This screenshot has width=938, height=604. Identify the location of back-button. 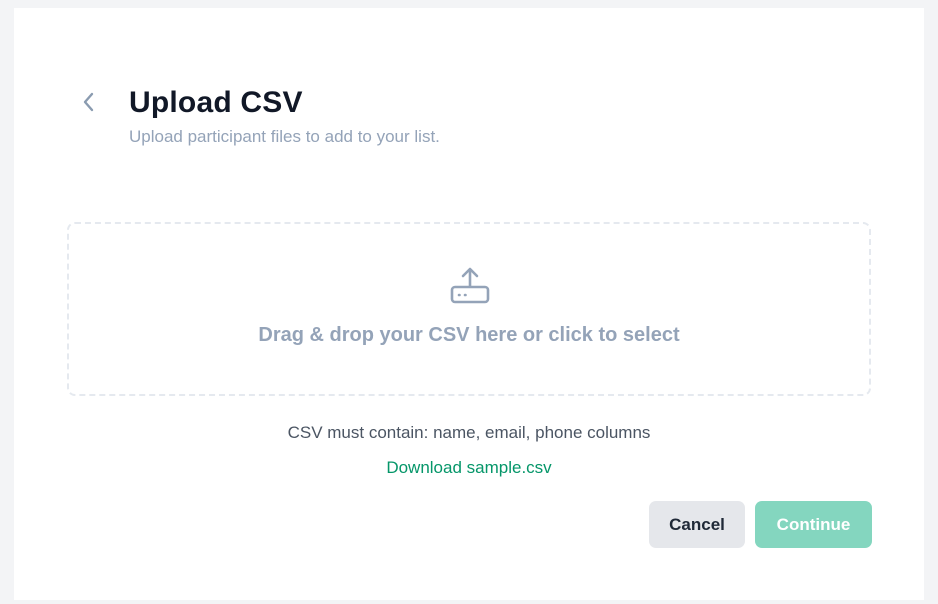
(88, 102).